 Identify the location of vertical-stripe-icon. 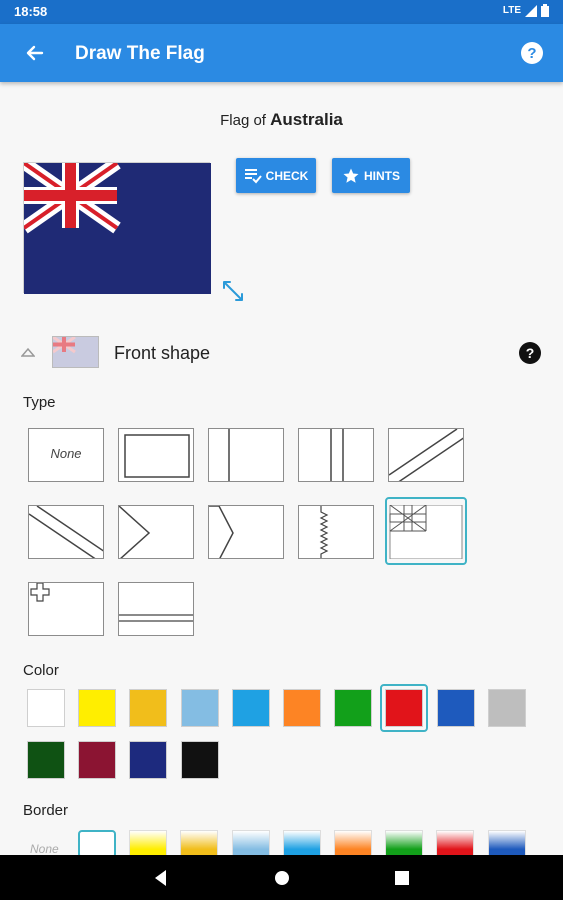
(229, 455).